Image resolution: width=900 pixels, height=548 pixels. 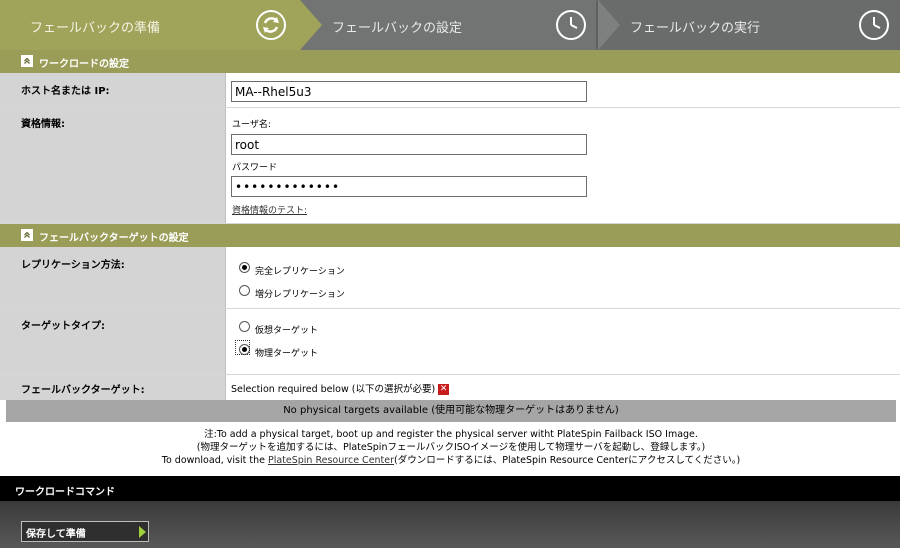 I want to click on workload-settings-header: ワークロードの設定, so click(x=450, y=61).